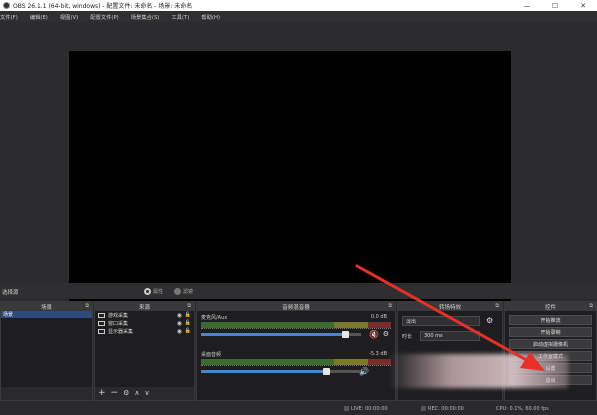 The height and width of the screenshot is (415, 597). What do you see at coordinates (6, 5) in the screenshot?
I see `obs-logo-icon` at bounding box center [6, 5].